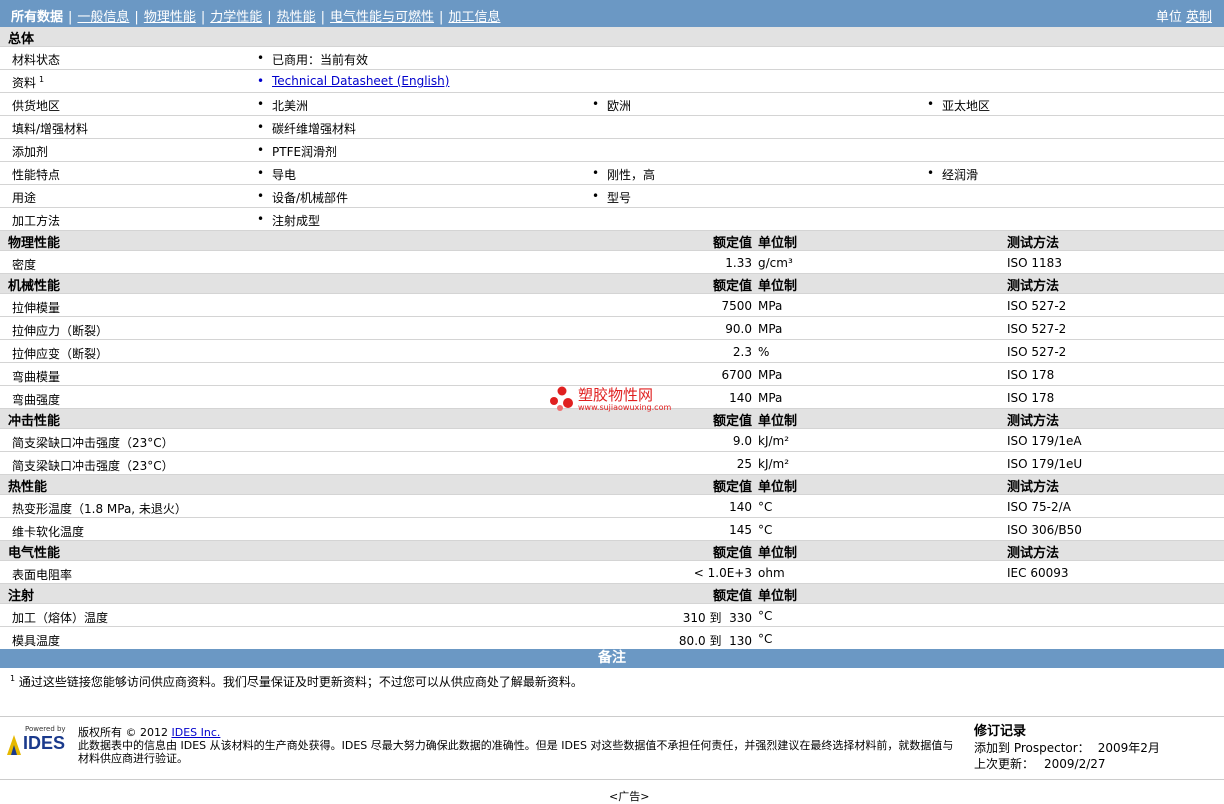 Image resolution: width=1224 pixels, height=804 pixels. Describe the element at coordinates (616, 395) in the screenshot. I see `watermark-title: 塑胶物性网` at that location.